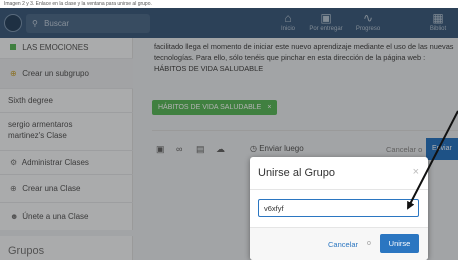  I want to click on arrow-annotation, so click(432, 160).